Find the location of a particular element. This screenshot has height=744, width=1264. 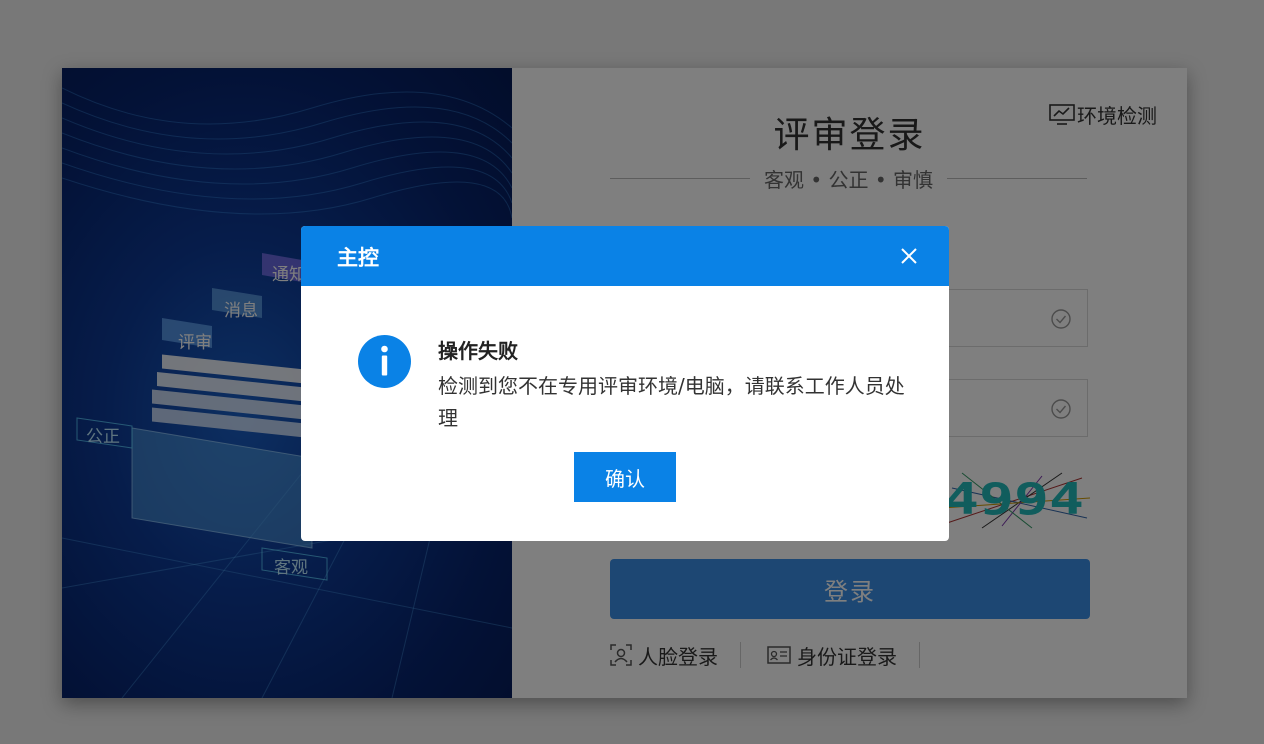

dialog-title: 主控 is located at coordinates (358, 258).